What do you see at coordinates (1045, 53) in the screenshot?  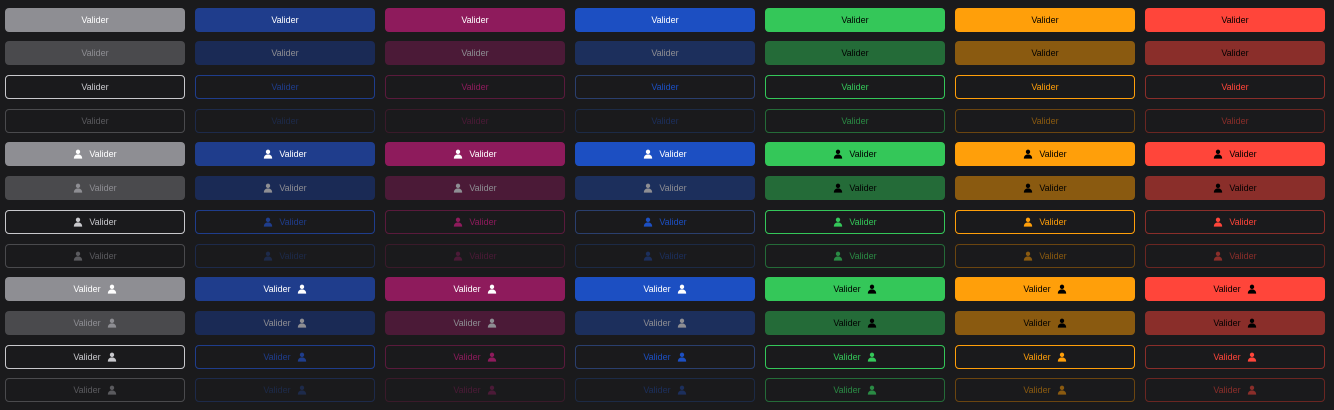 I see `soft-button-orange: Valider` at bounding box center [1045, 53].